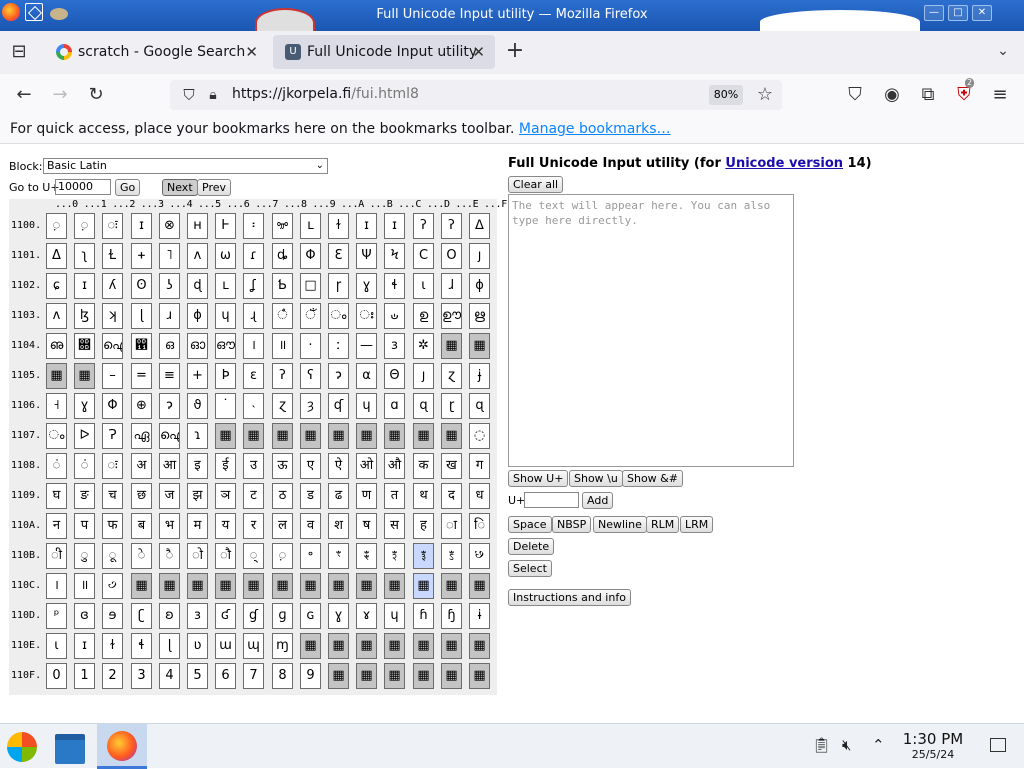 The width and height of the screenshot is (1024, 769). Describe the element at coordinates (141, 556) in the screenshot. I see `char-cell: े` at that location.